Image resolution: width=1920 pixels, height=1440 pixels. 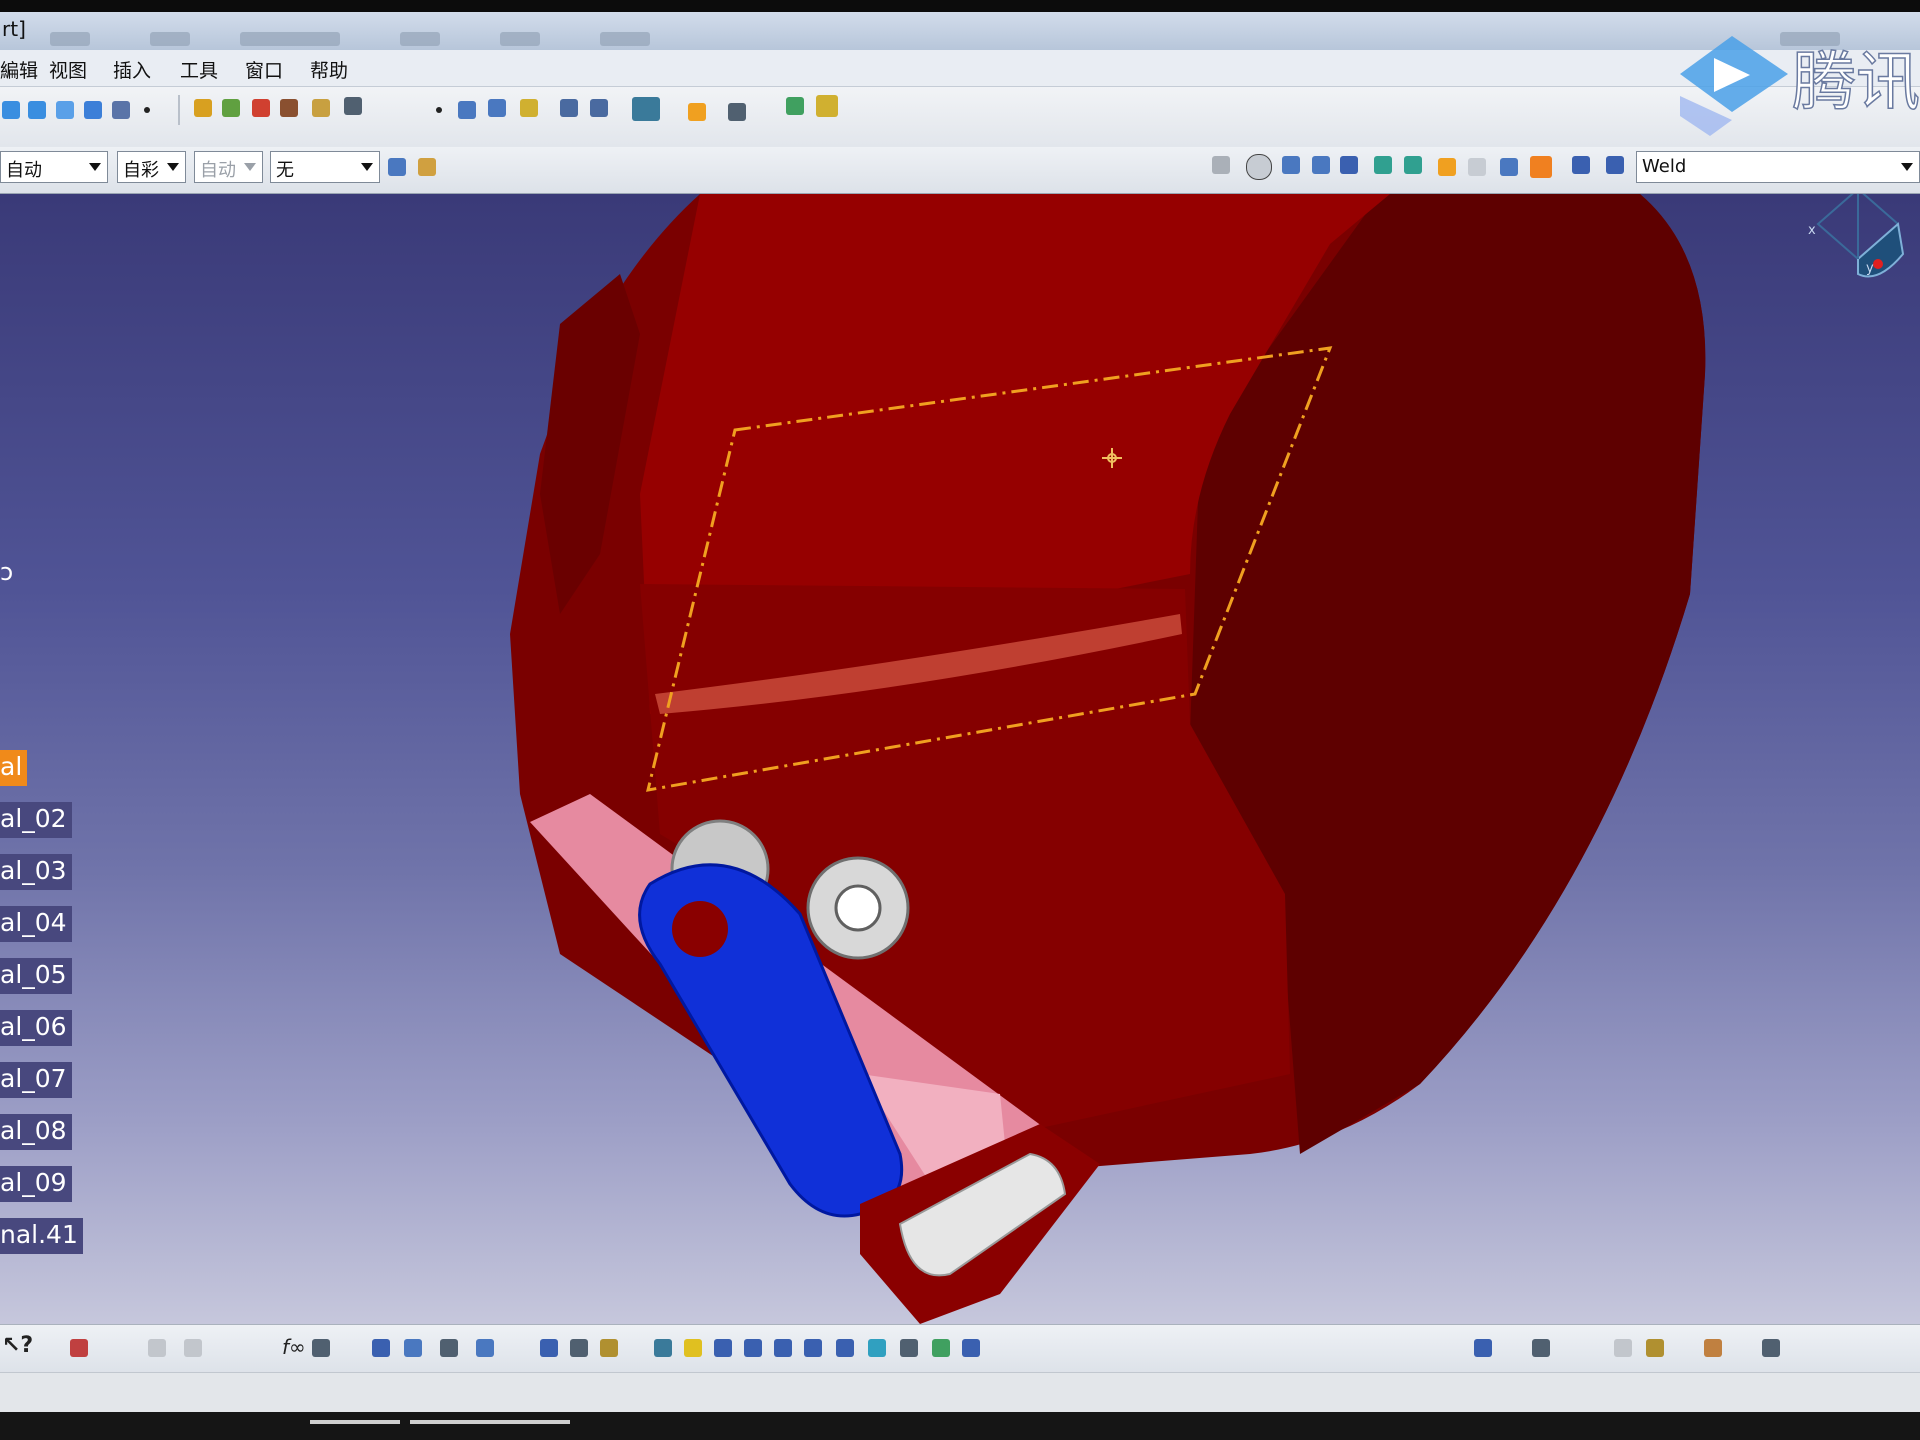 I want to click on tree-node: al_07, so click(x=36, y=1080).